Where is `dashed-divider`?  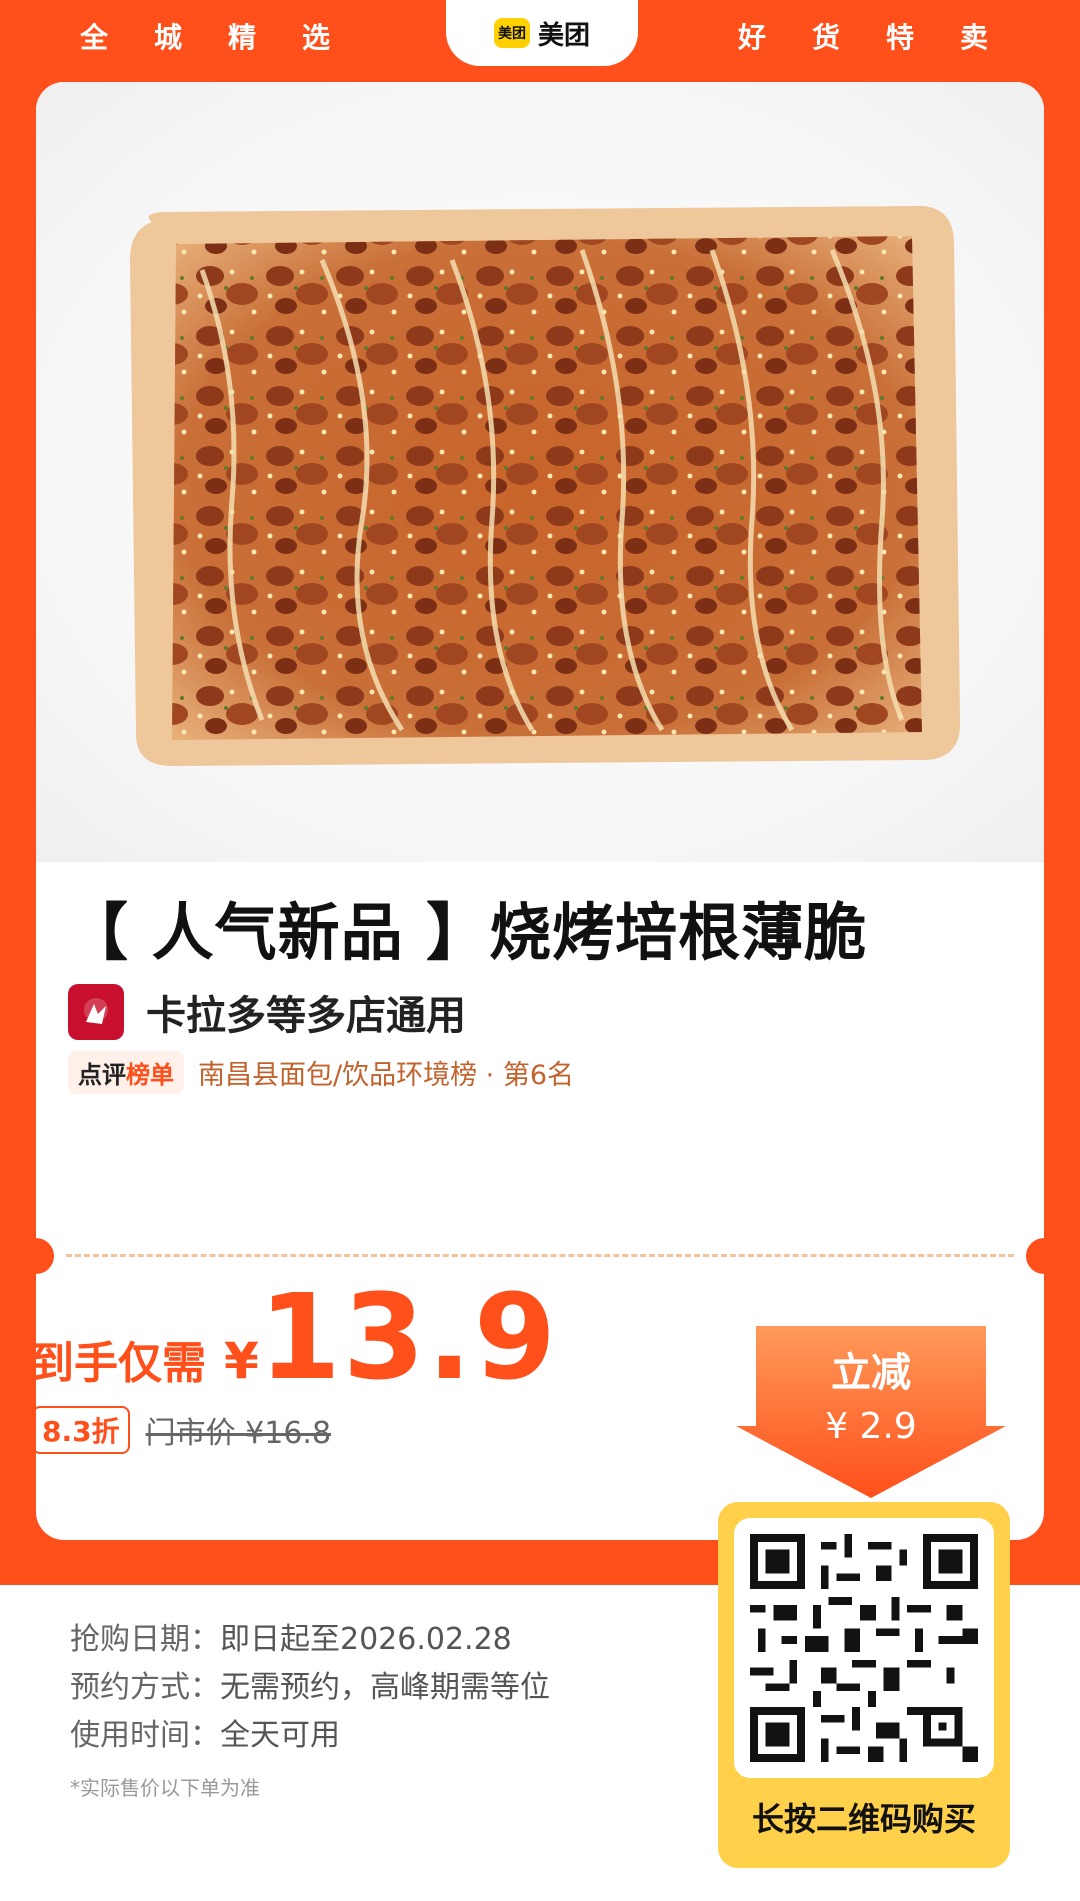 dashed-divider is located at coordinates (540, 1255).